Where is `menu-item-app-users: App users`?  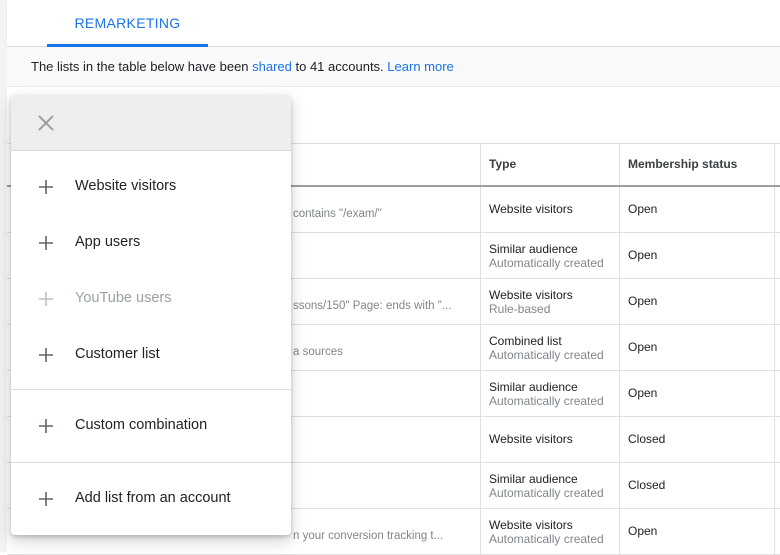 menu-item-app-users: App users is located at coordinates (151, 243).